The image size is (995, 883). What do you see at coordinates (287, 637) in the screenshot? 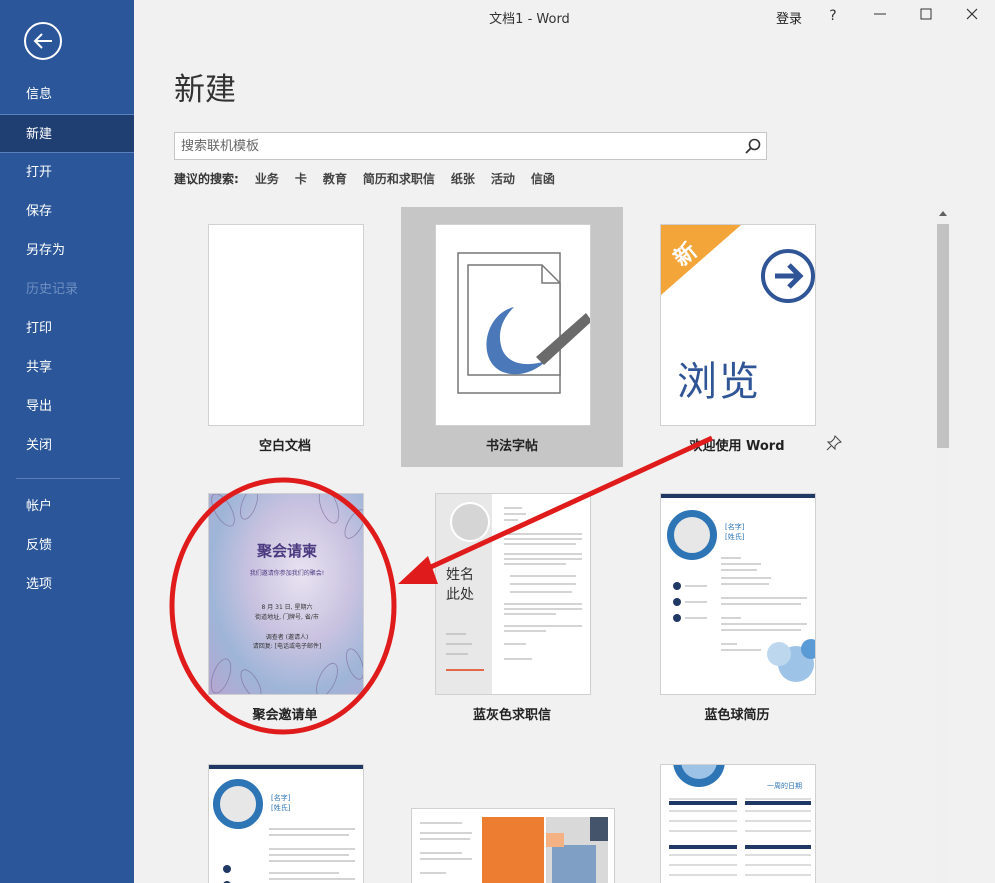
I see `party-host: 调查者 (邀请人)` at bounding box center [287, 637].